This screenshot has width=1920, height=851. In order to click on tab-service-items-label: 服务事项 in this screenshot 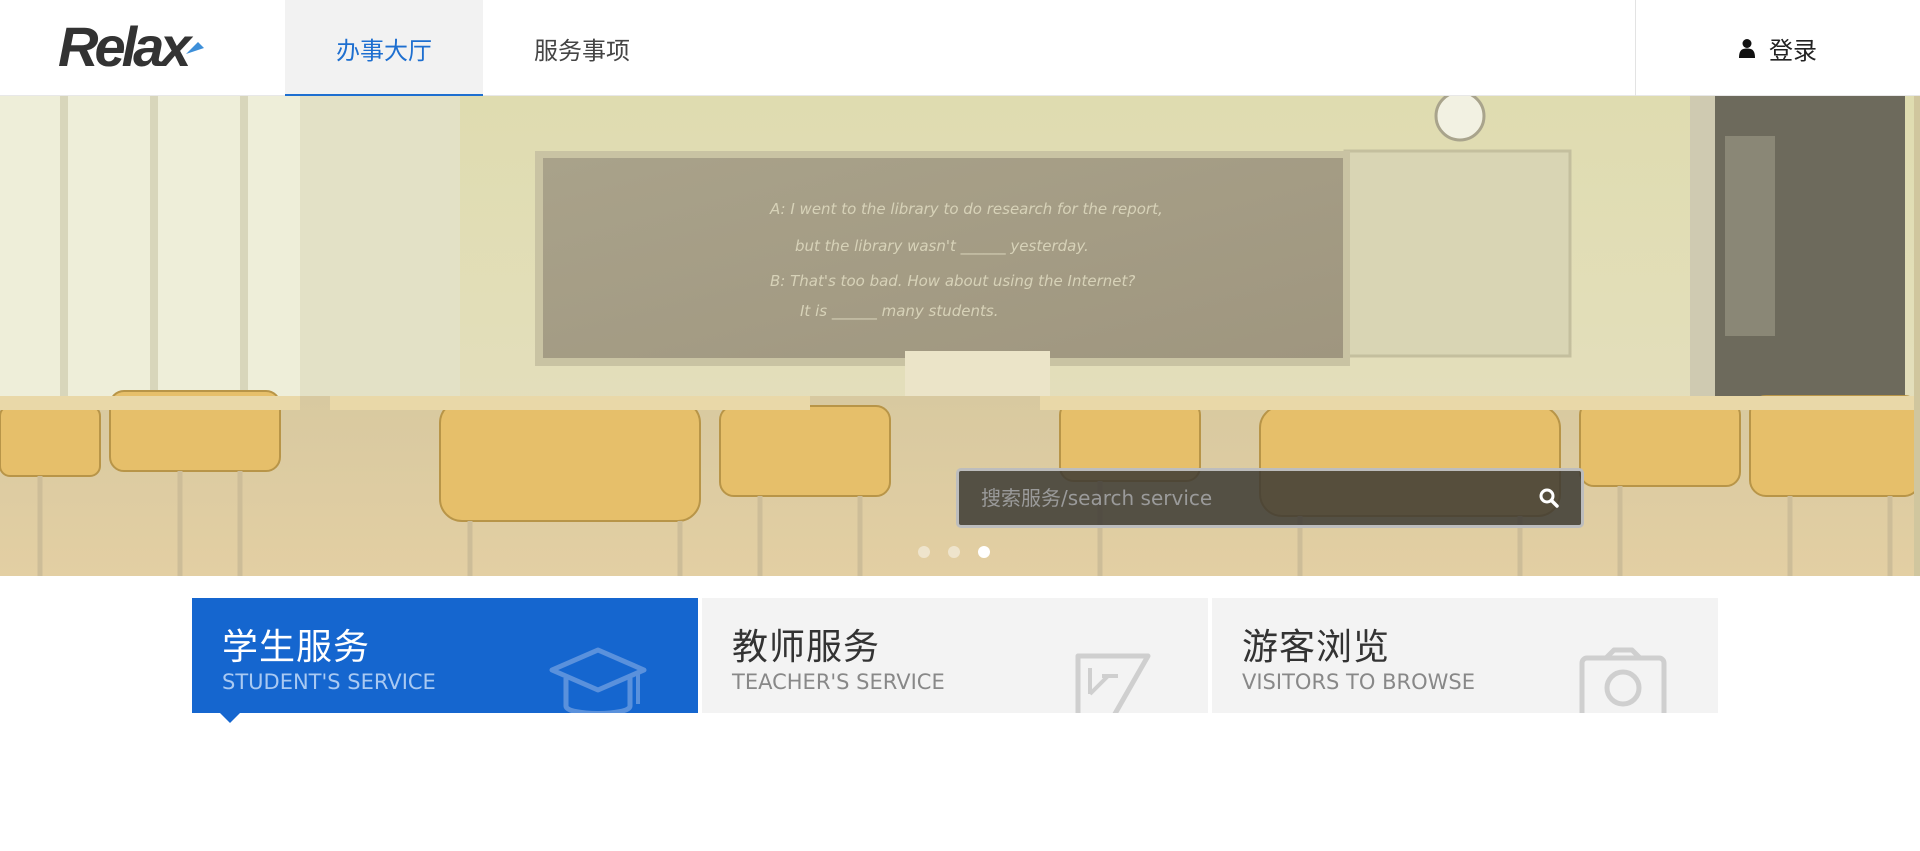, I will do `click(582, 50)`.